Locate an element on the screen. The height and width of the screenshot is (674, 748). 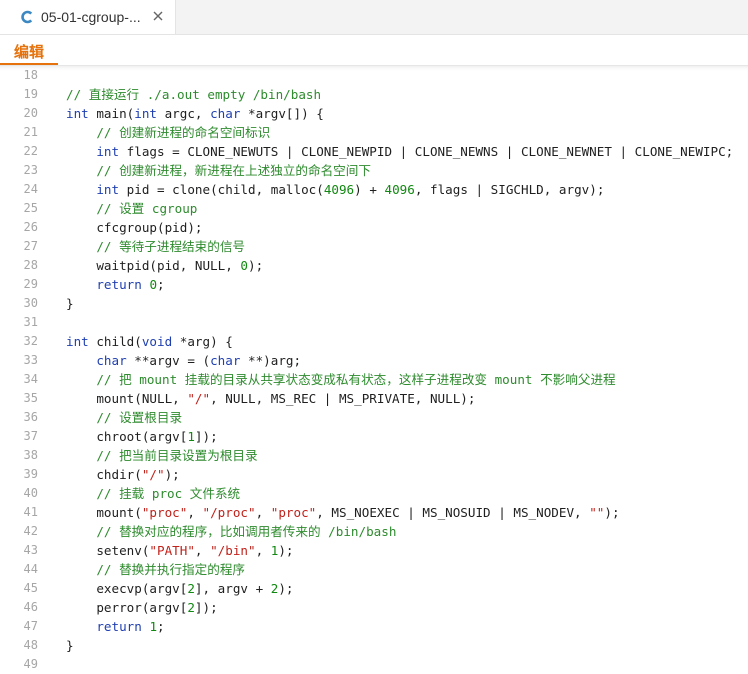
code-line: 20 int main(int argc, char *argv[]) { is located at coordinates (374, 113).